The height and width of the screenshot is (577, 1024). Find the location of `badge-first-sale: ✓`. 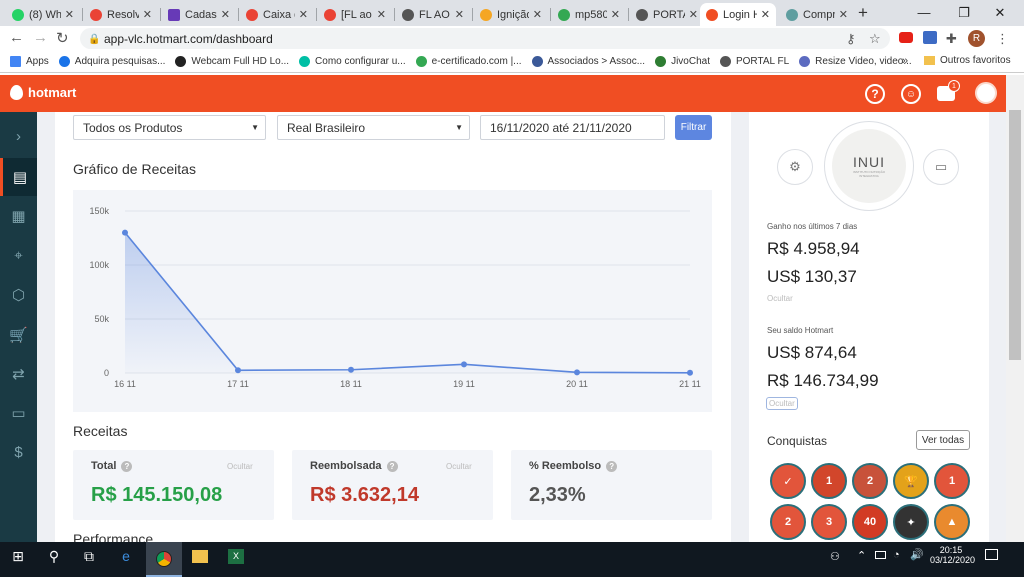

badge-first-sale: ✓ is located at coordinates (788, 481).